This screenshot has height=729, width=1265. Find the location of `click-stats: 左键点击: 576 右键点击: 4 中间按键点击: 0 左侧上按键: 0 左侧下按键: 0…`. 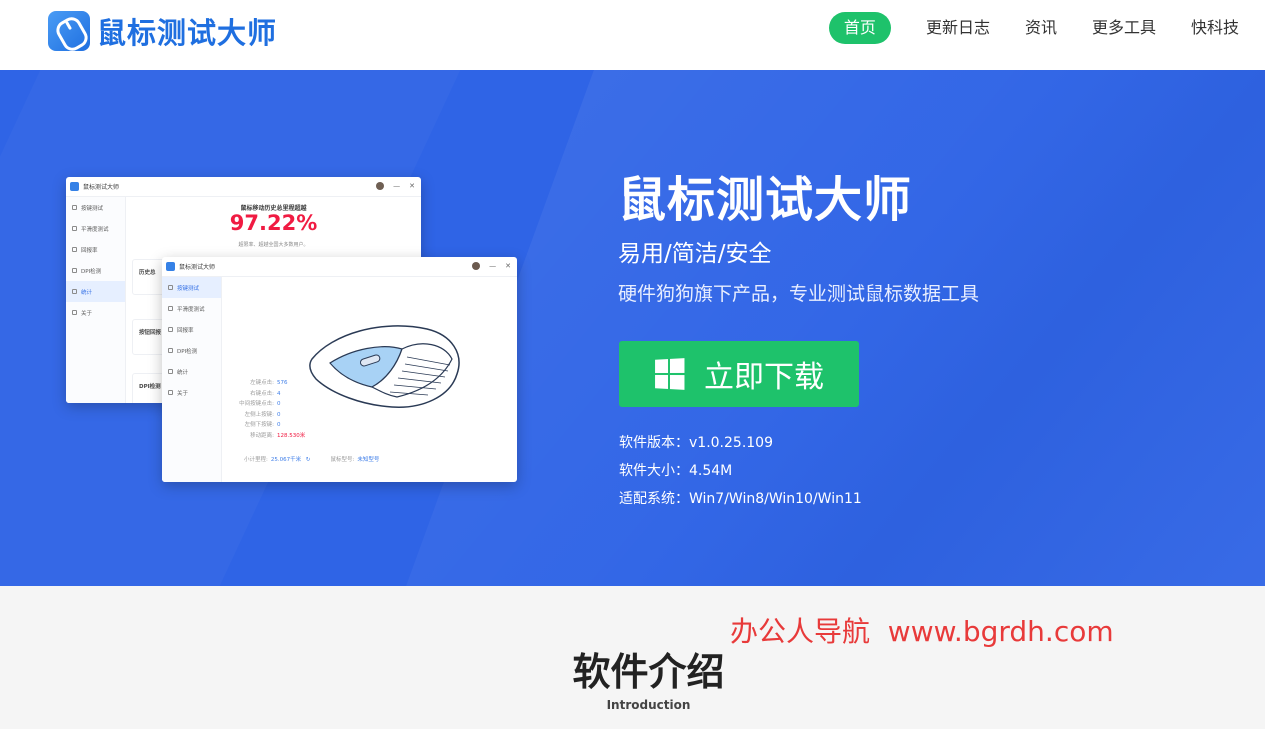

click-stats: 左键点击: 576 右键点击: 4 中间按键点击: 0 左侧上按键: 0 左侧下按键: 0… is located at coordinates (269, 409).